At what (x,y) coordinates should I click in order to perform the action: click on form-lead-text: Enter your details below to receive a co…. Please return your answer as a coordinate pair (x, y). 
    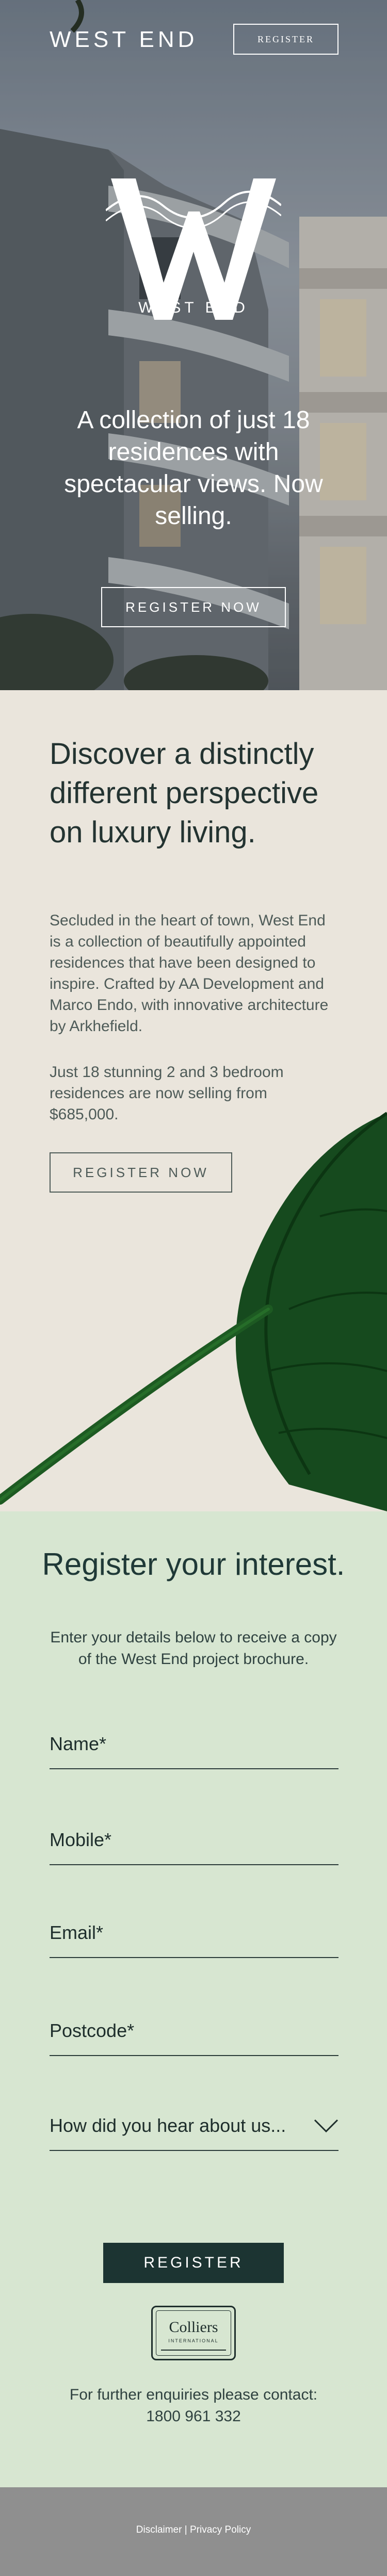
    Looking at the image, I should click on (193, 1649).